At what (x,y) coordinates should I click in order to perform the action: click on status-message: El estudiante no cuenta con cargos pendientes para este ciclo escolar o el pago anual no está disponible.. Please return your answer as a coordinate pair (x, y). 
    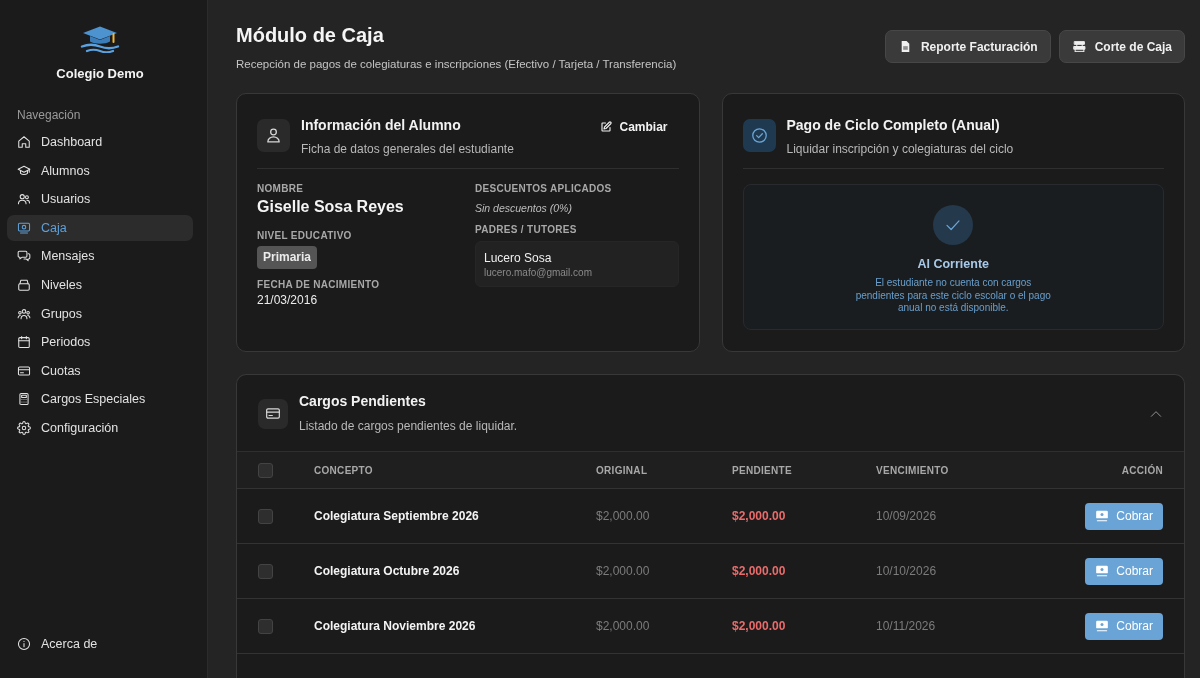
    Looking at the image, I should click on (953, 296).